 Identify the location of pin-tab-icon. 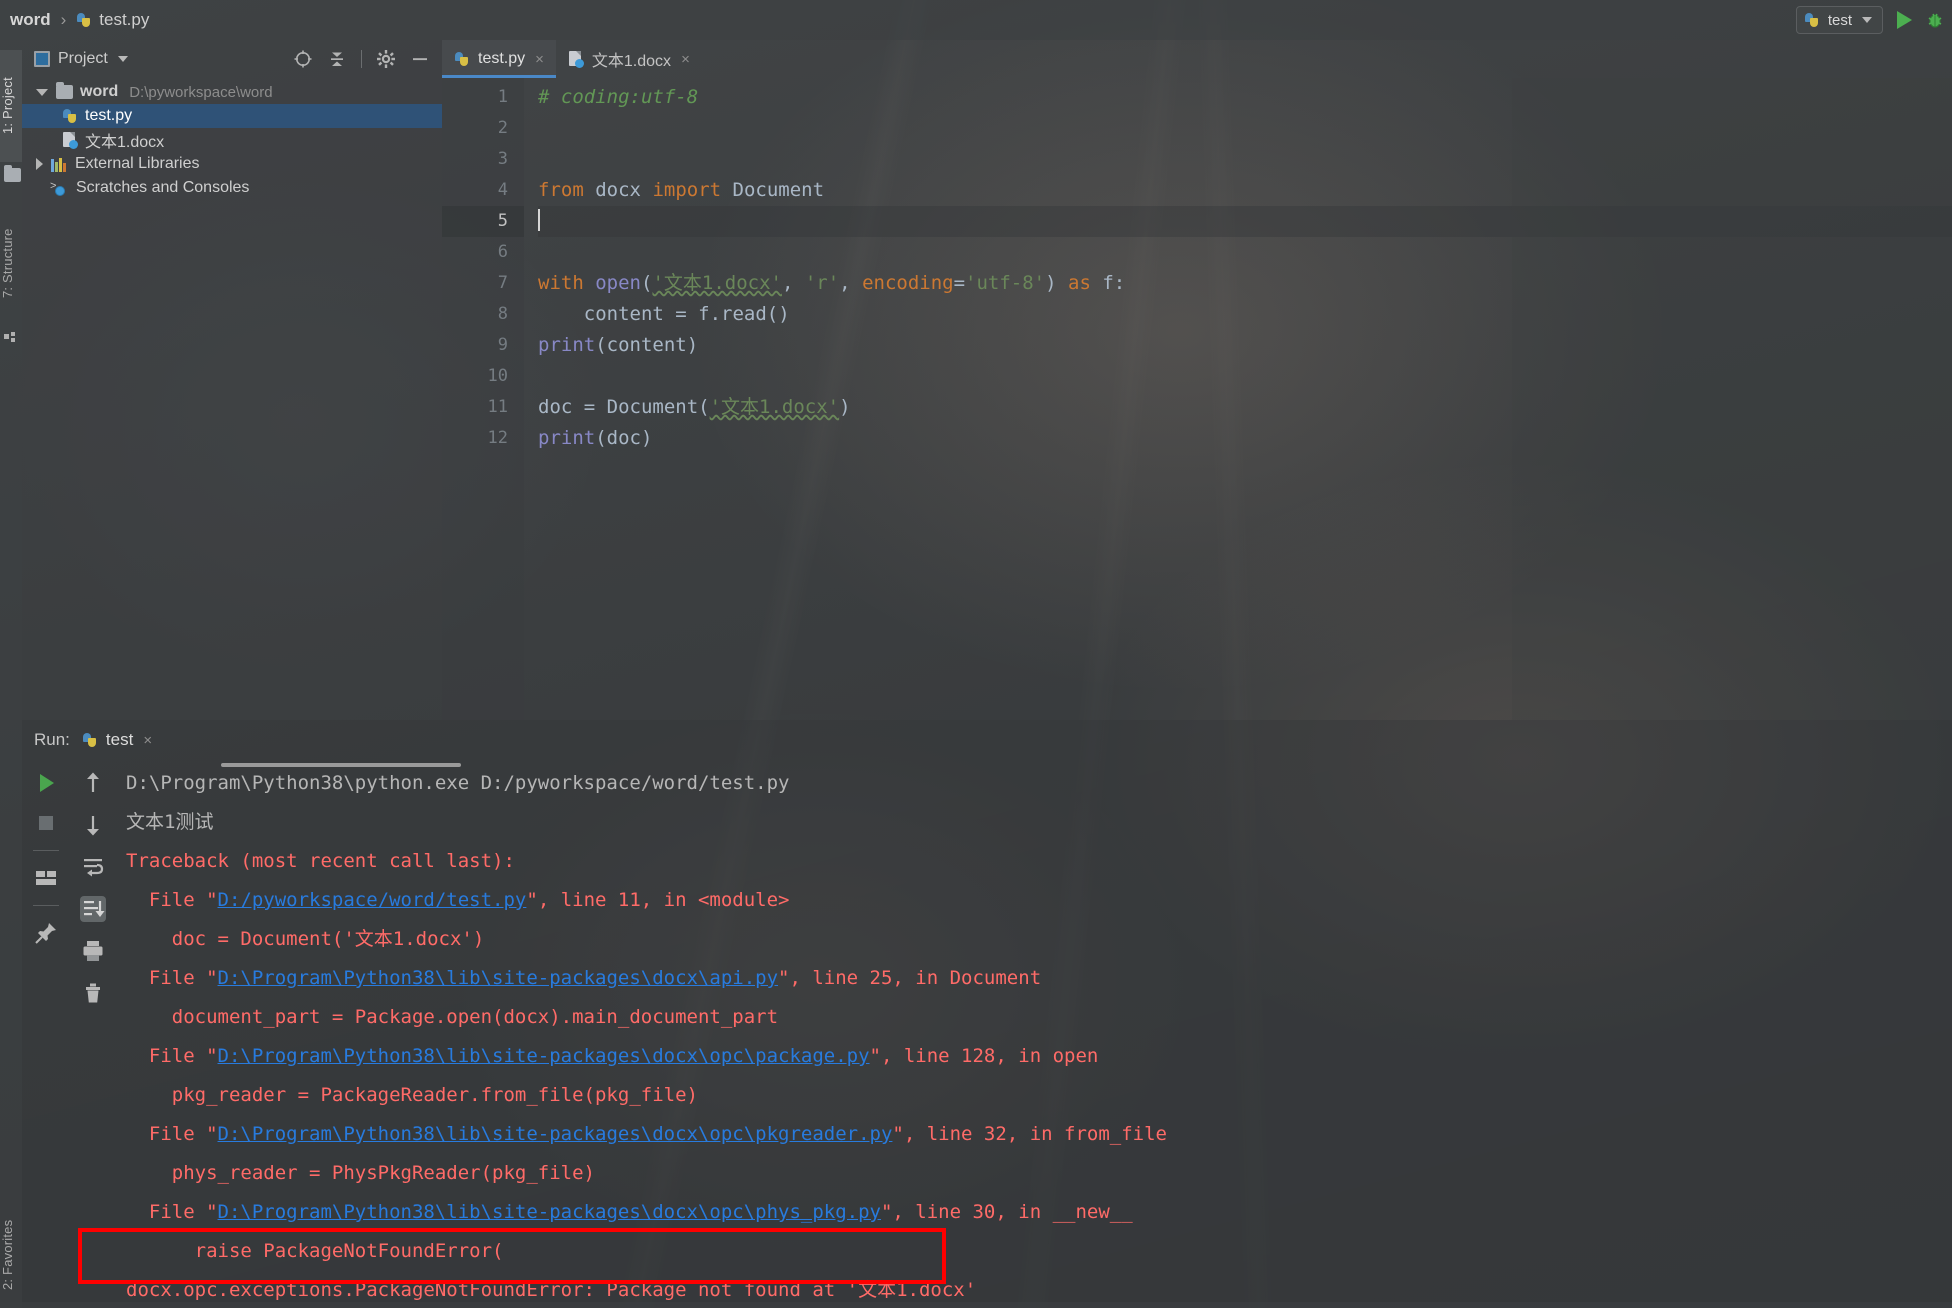
(46, 933).